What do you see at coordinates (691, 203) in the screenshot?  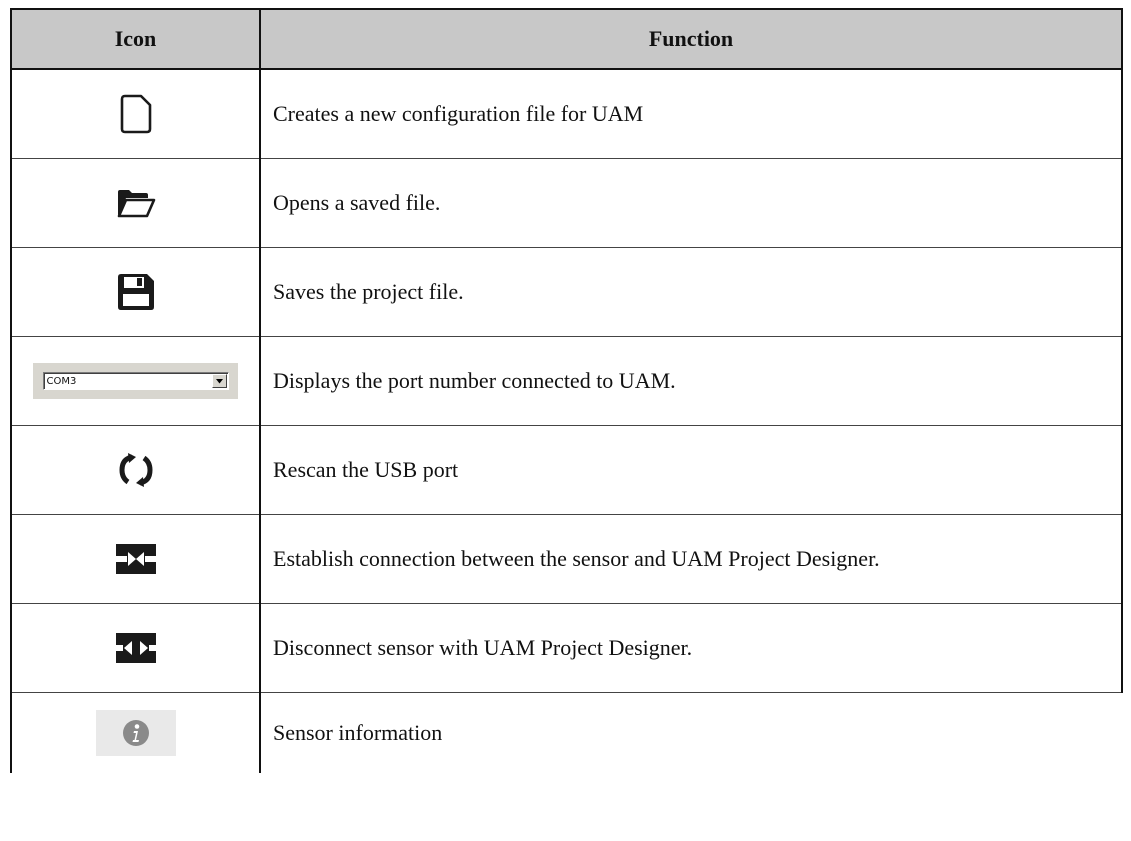 I see `function-text: Opens a saved file.` at bounding box center [691, 203].